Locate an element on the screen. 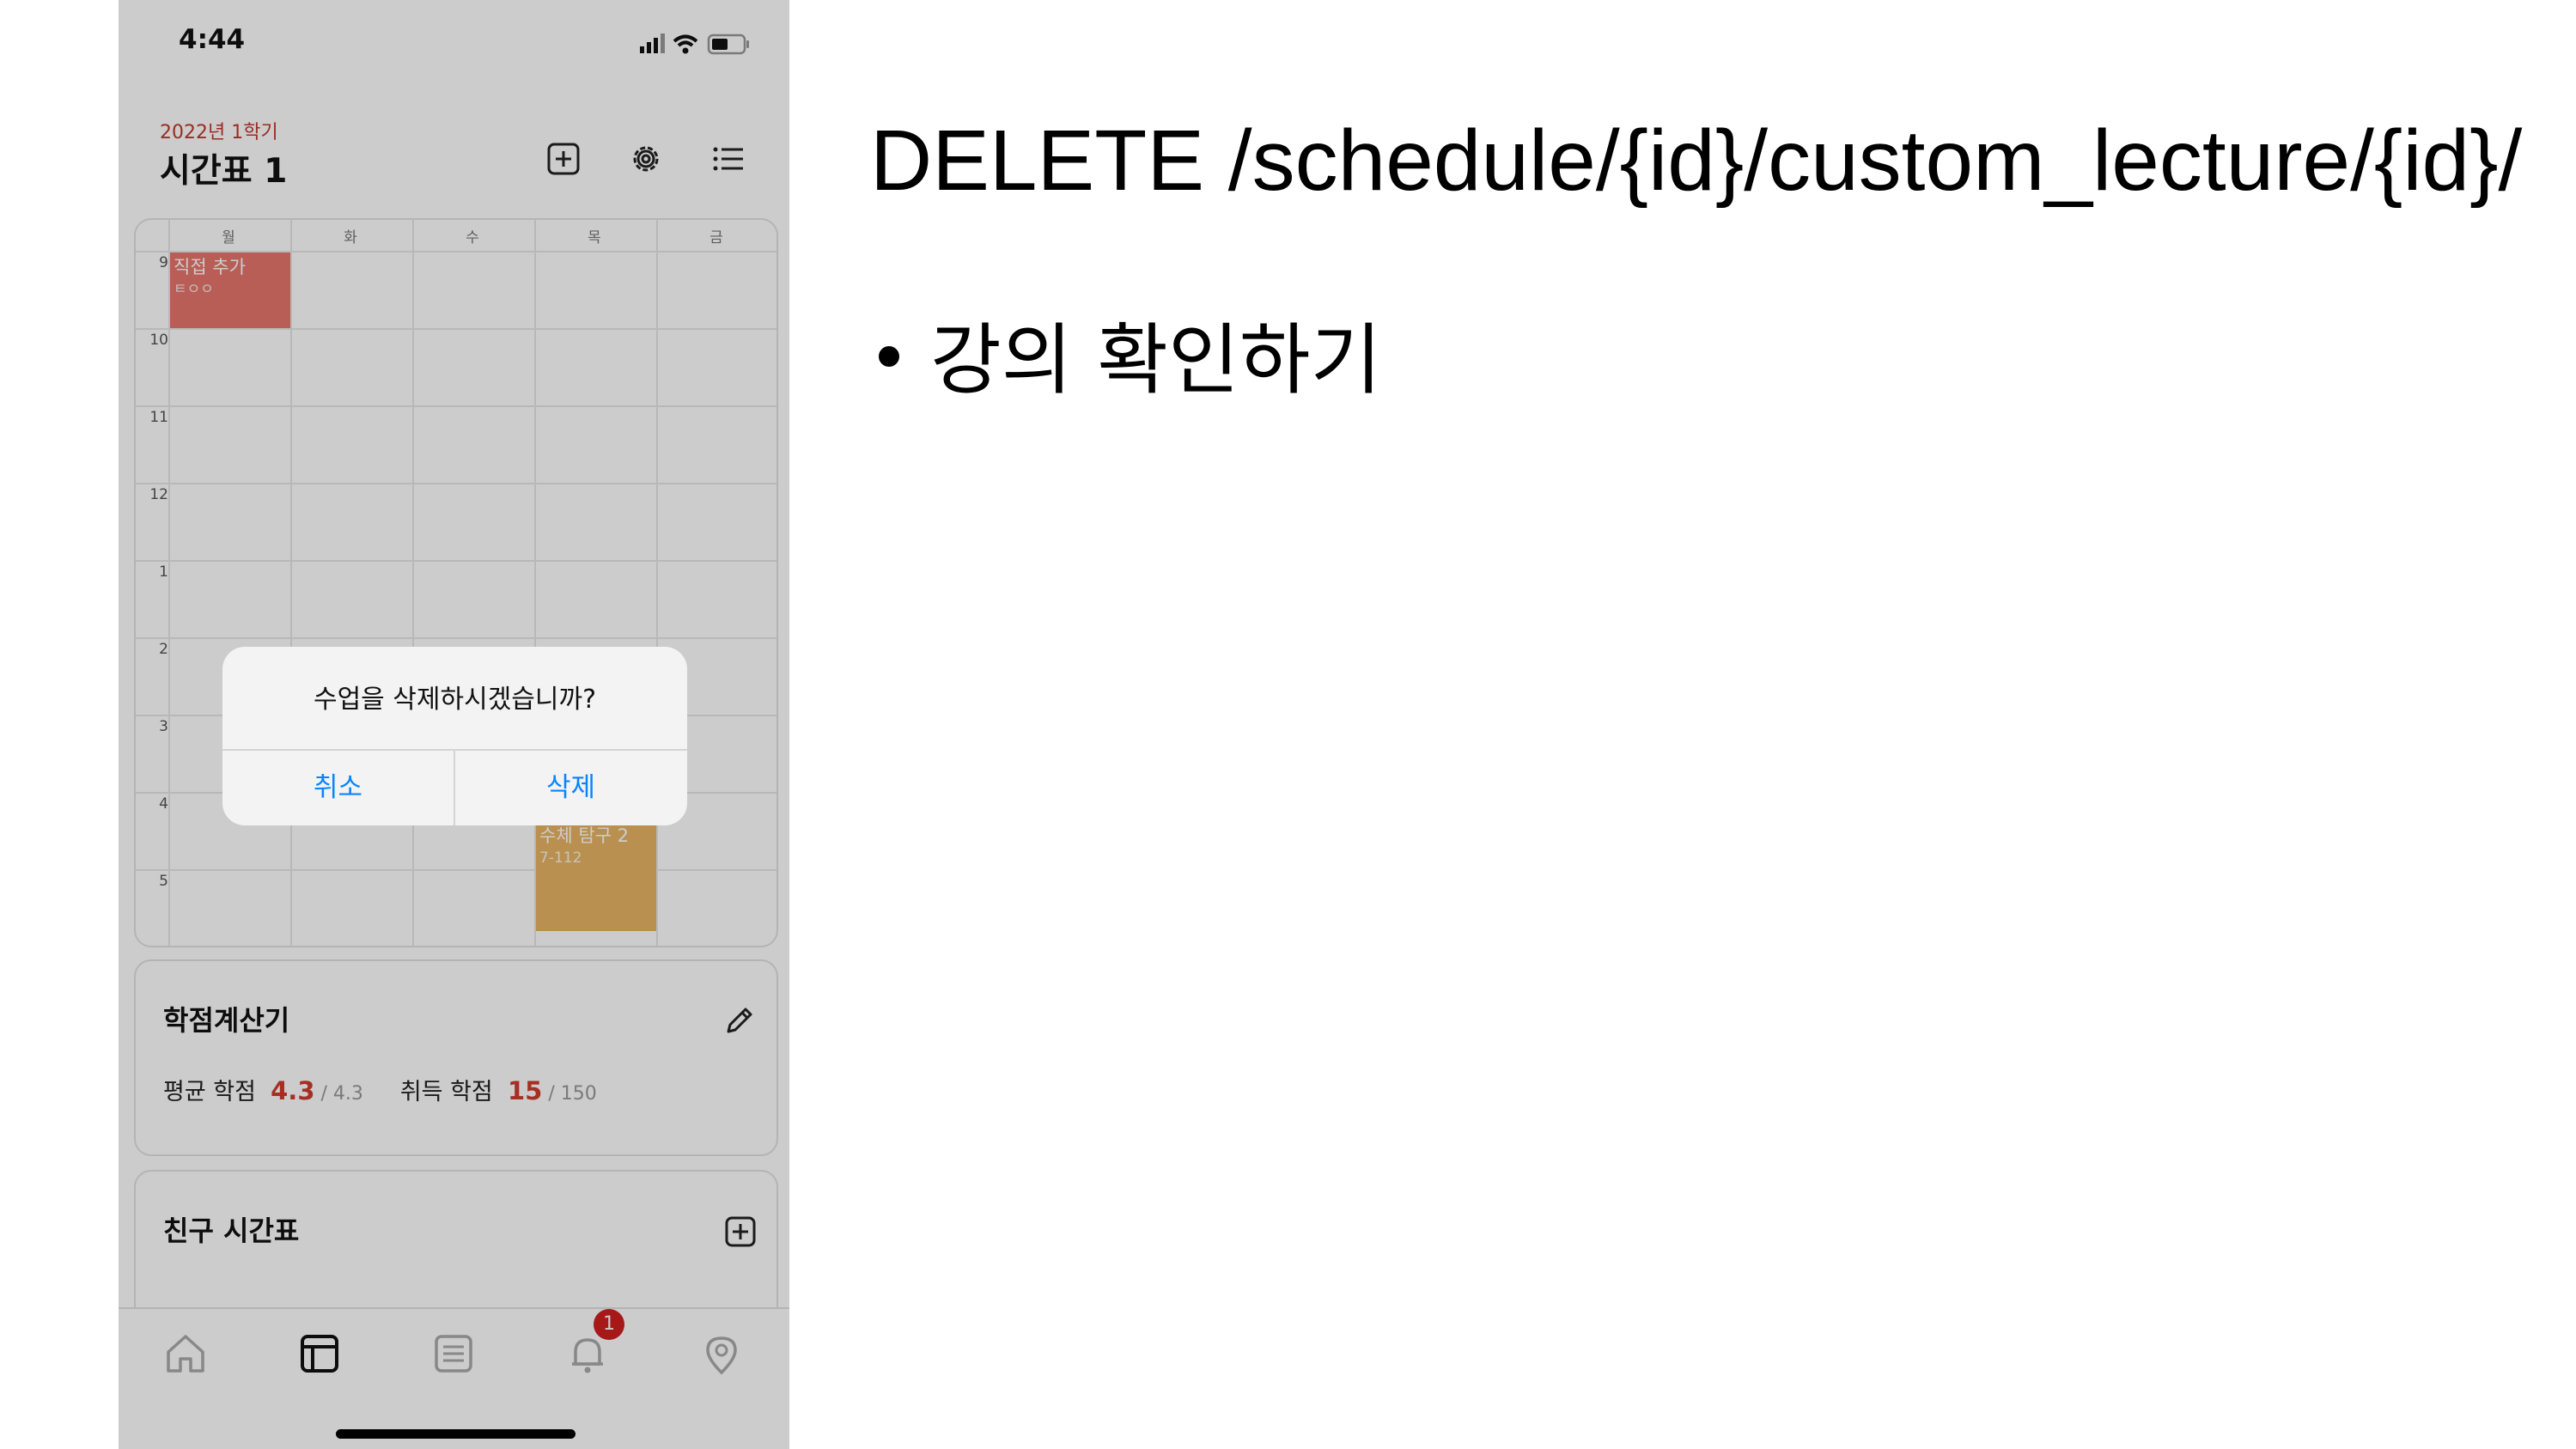  slide-bullet: 강의 확인하기 is located at coordinates (1130, 353).